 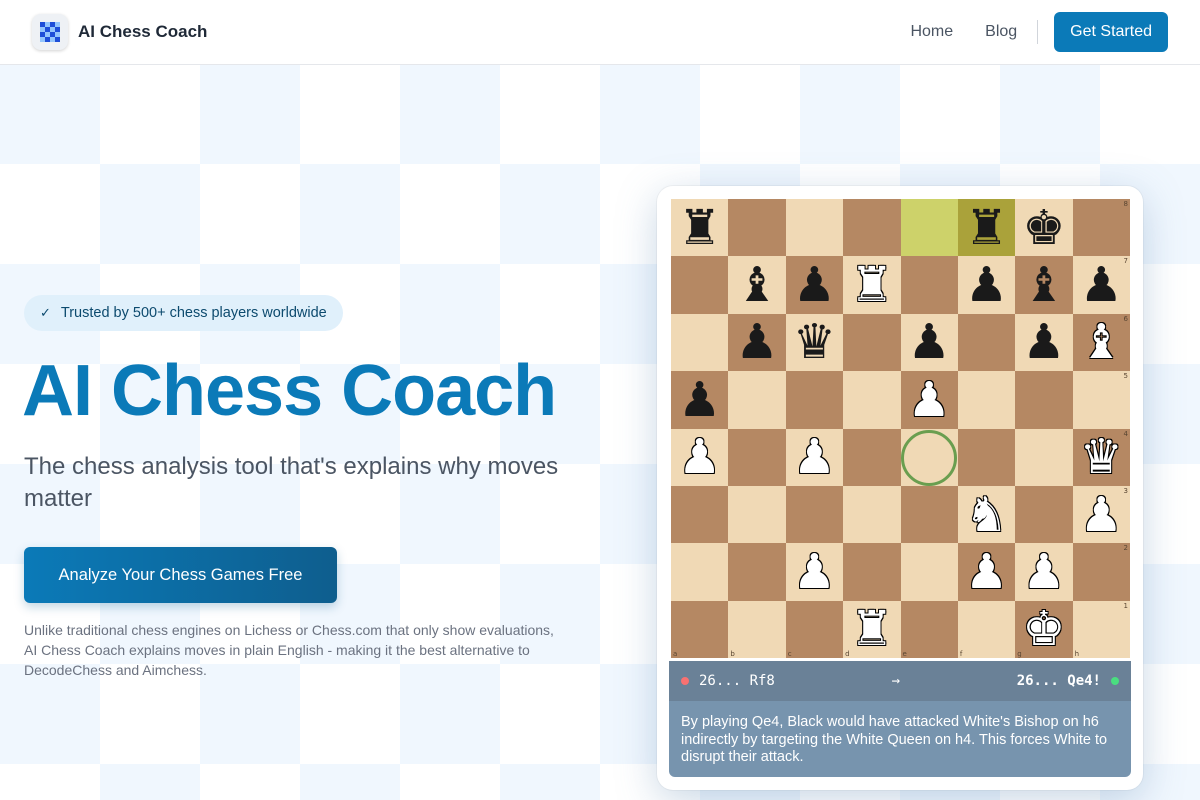 I want to click on square-g7: ♝, so click(x=1044, y=285).